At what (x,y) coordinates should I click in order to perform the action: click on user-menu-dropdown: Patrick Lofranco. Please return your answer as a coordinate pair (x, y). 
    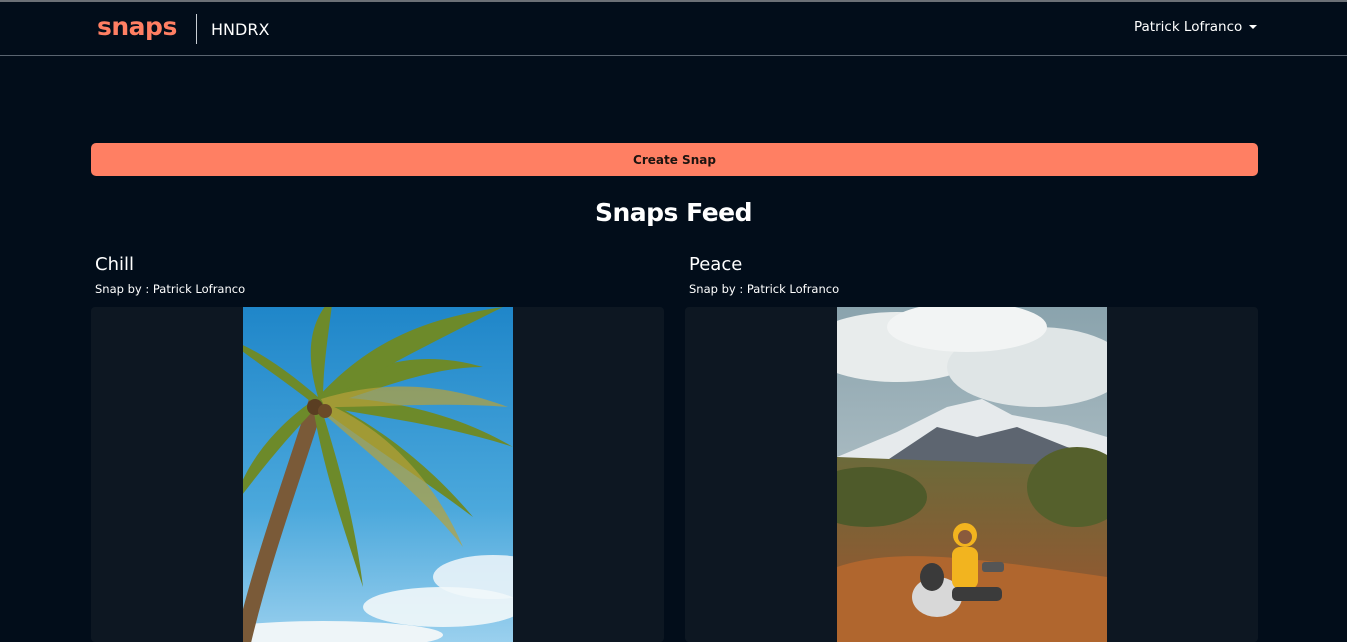
    Looking at the image, I should click on (1196, 27).